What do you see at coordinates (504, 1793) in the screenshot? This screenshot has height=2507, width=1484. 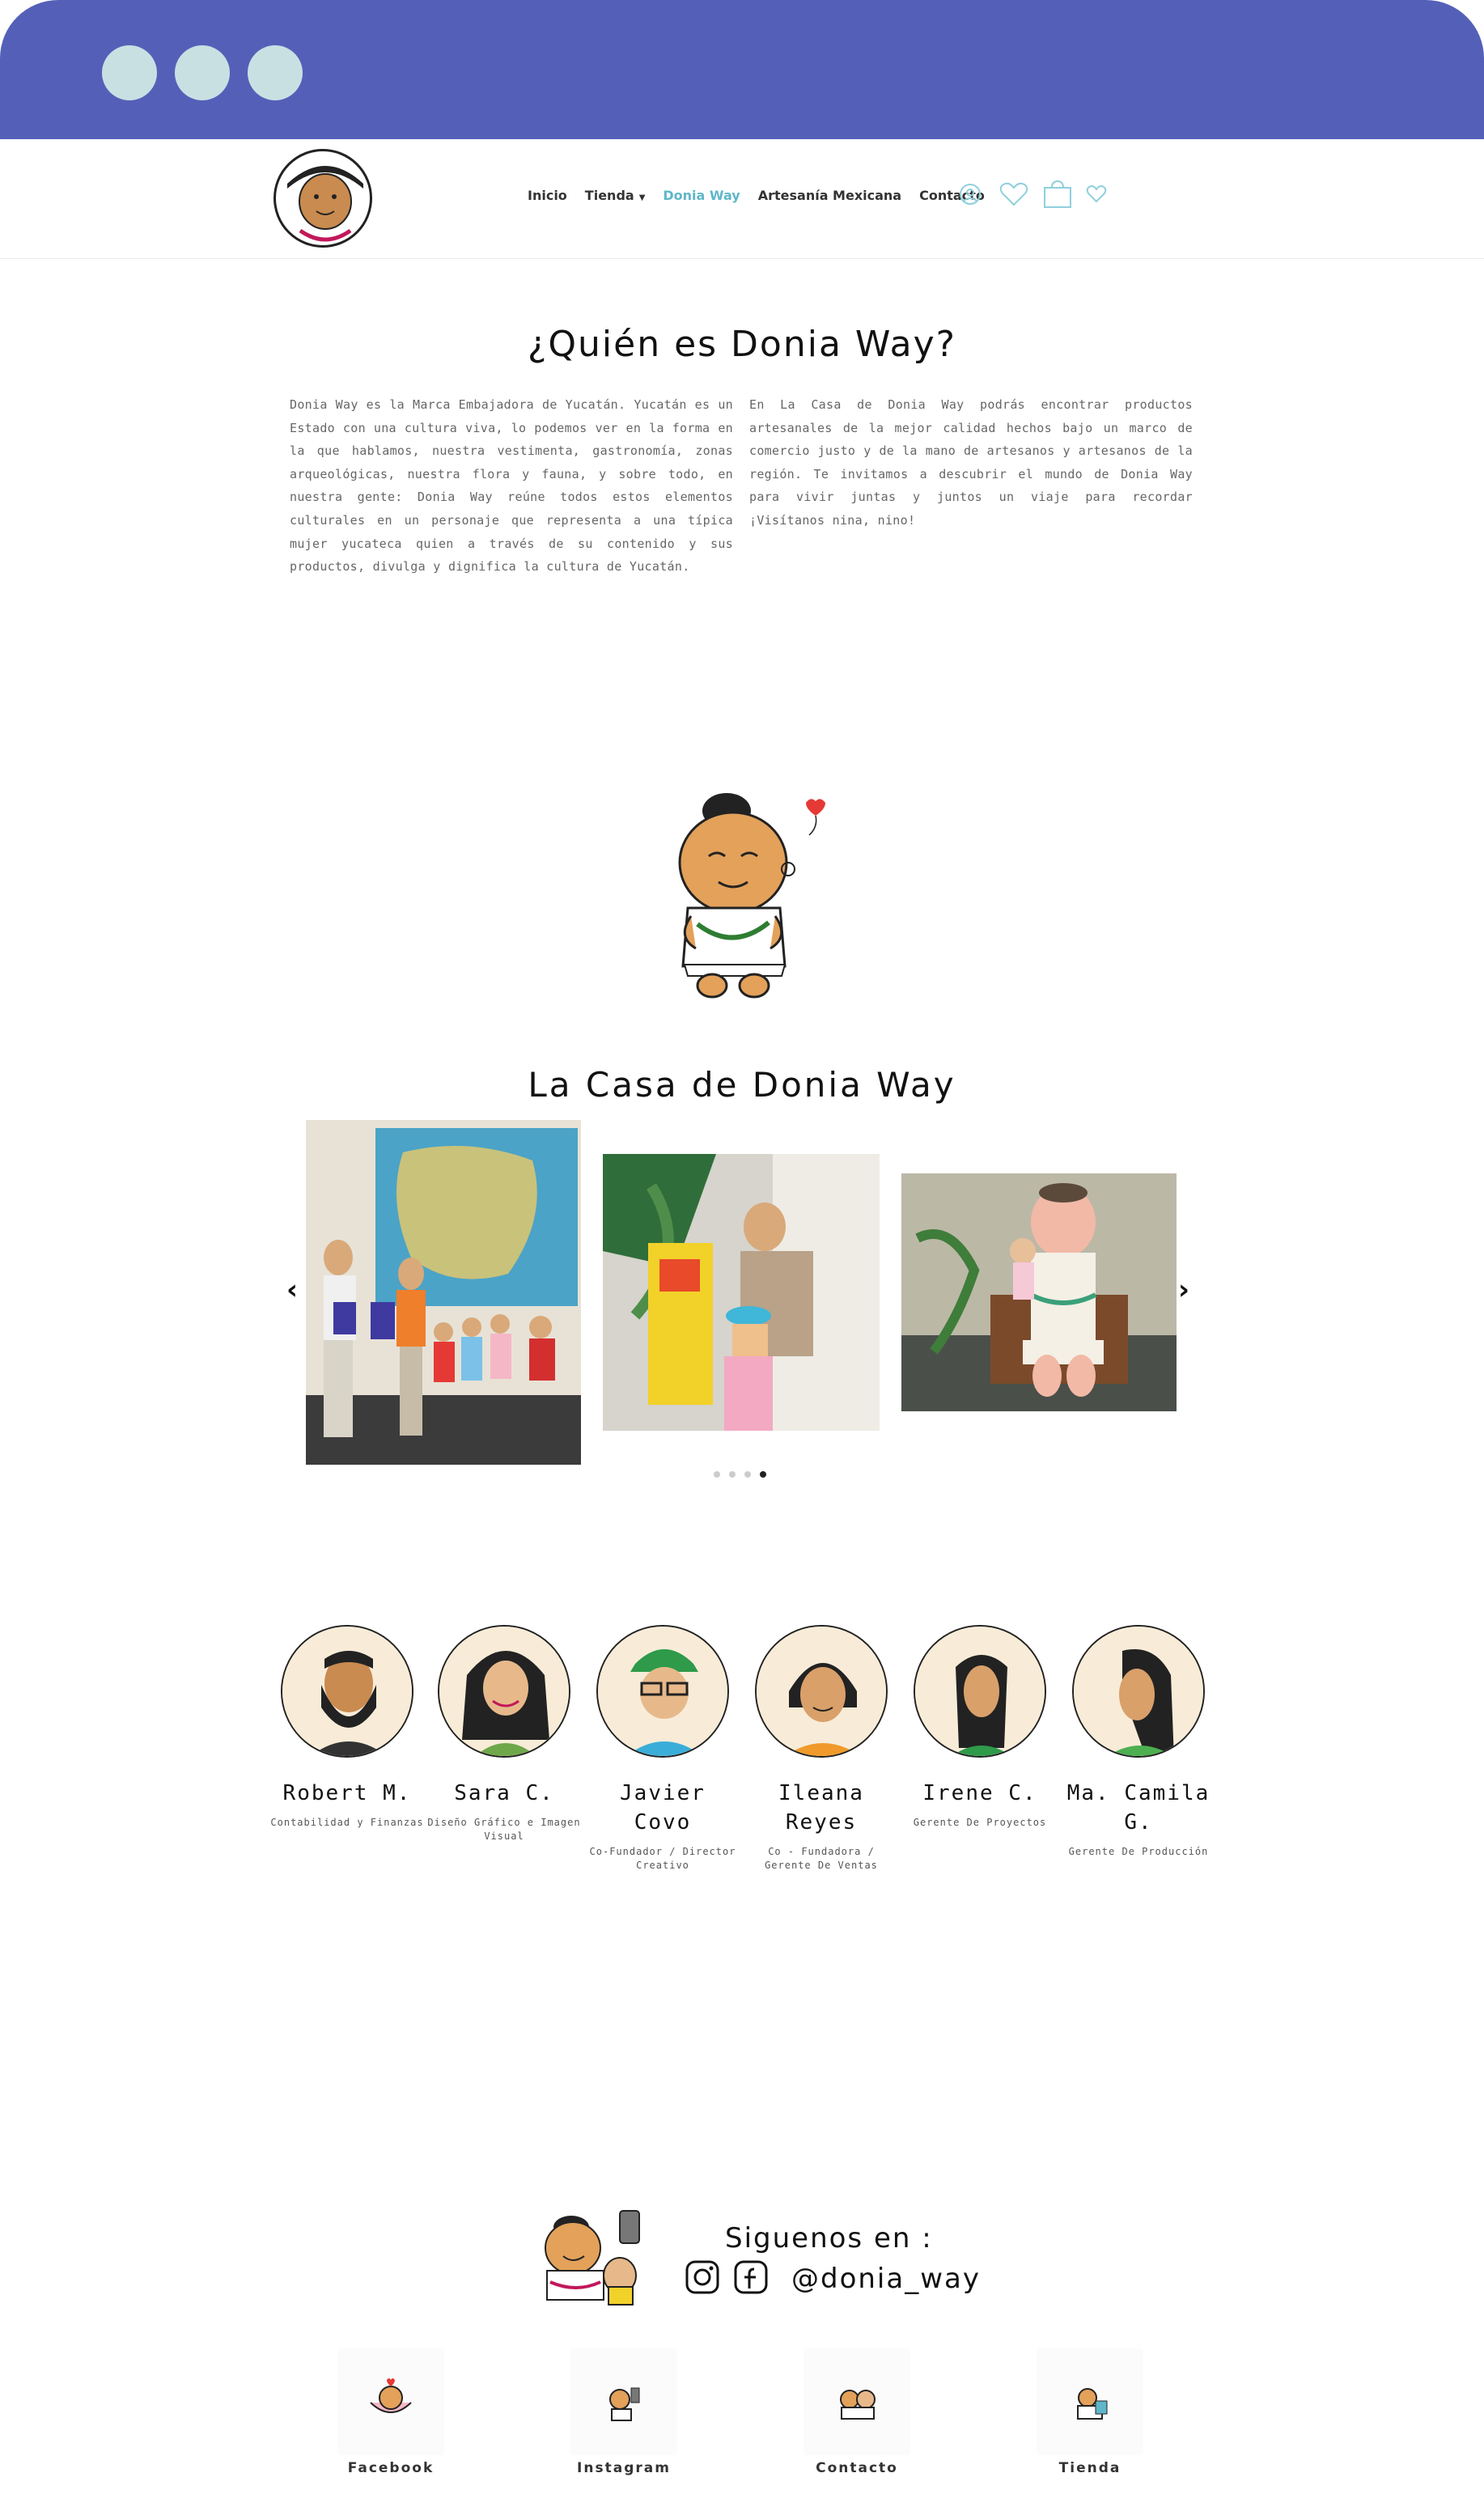 I see `member-name: Sara C.` at bounding box center [504, 1793].